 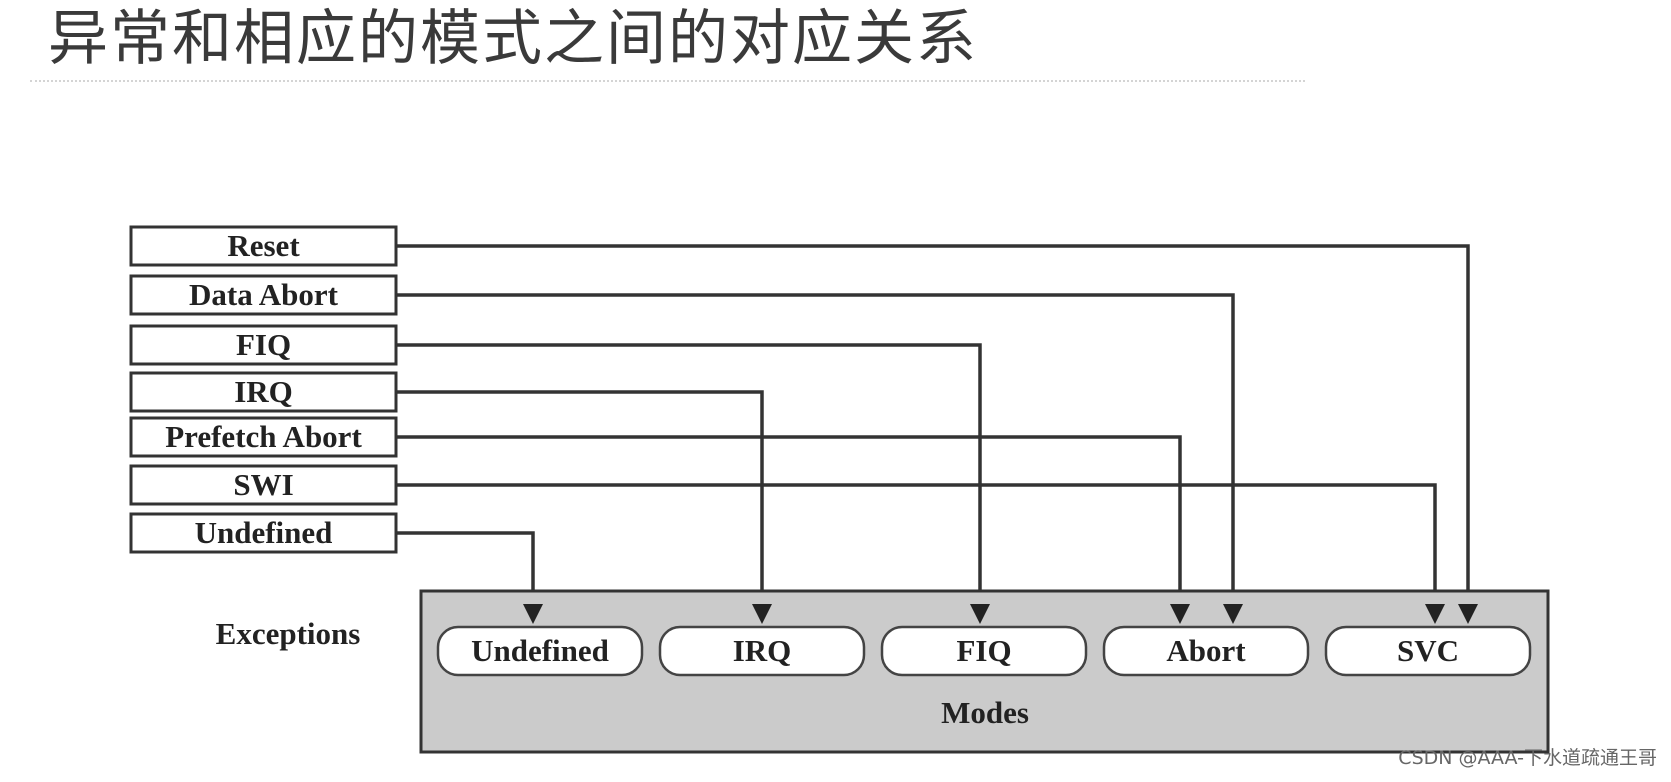 I want to click on exception-label: SWI, so click(x=263, y=484).